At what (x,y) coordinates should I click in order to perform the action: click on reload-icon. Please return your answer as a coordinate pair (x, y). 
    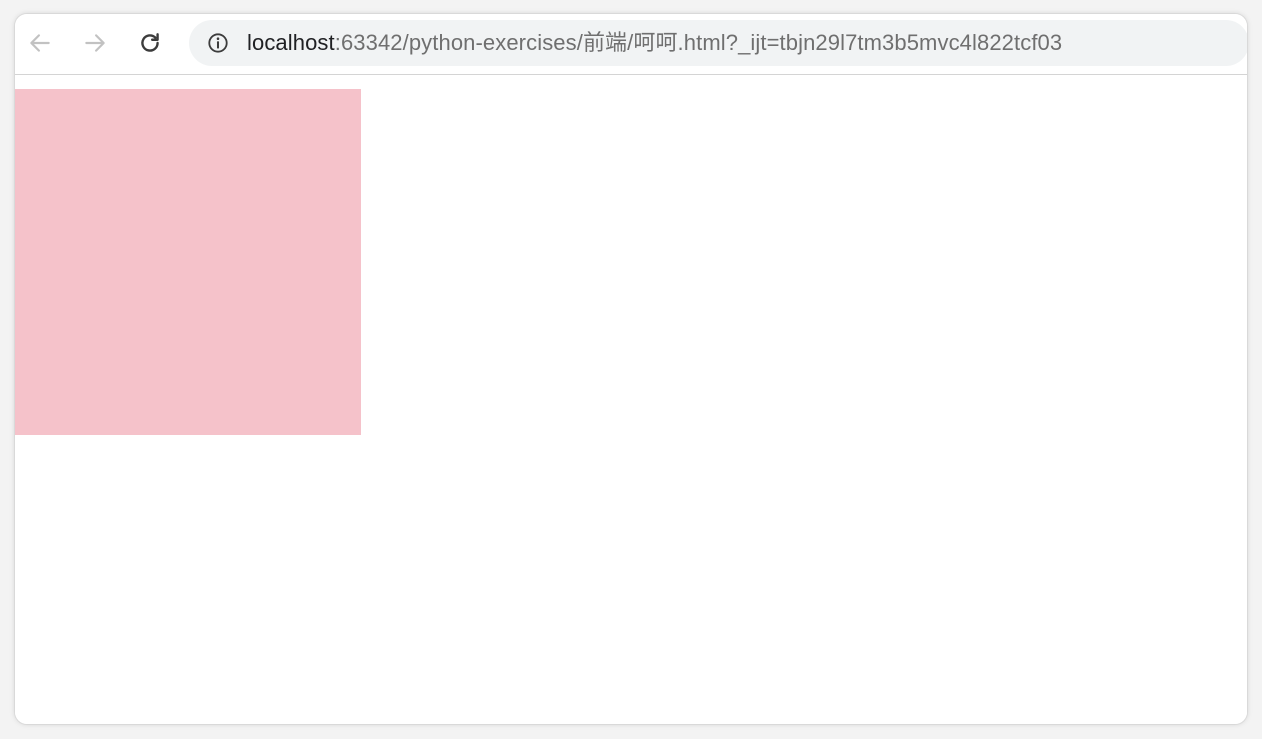
    Looking at the image, I should click on (150, 42).